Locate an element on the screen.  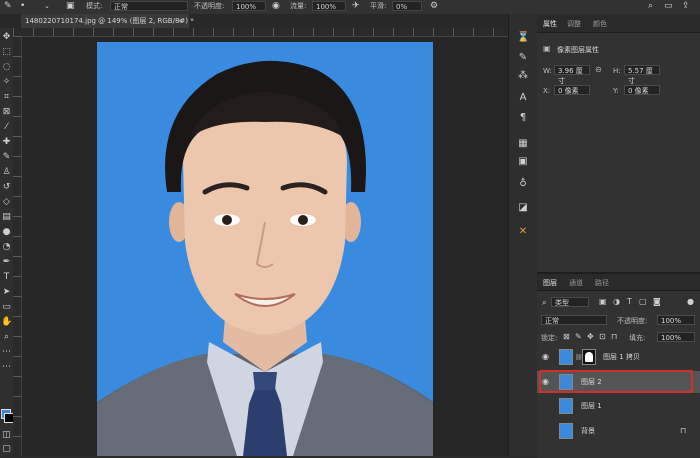
x-label: X: is located at coordinates (547, 91).